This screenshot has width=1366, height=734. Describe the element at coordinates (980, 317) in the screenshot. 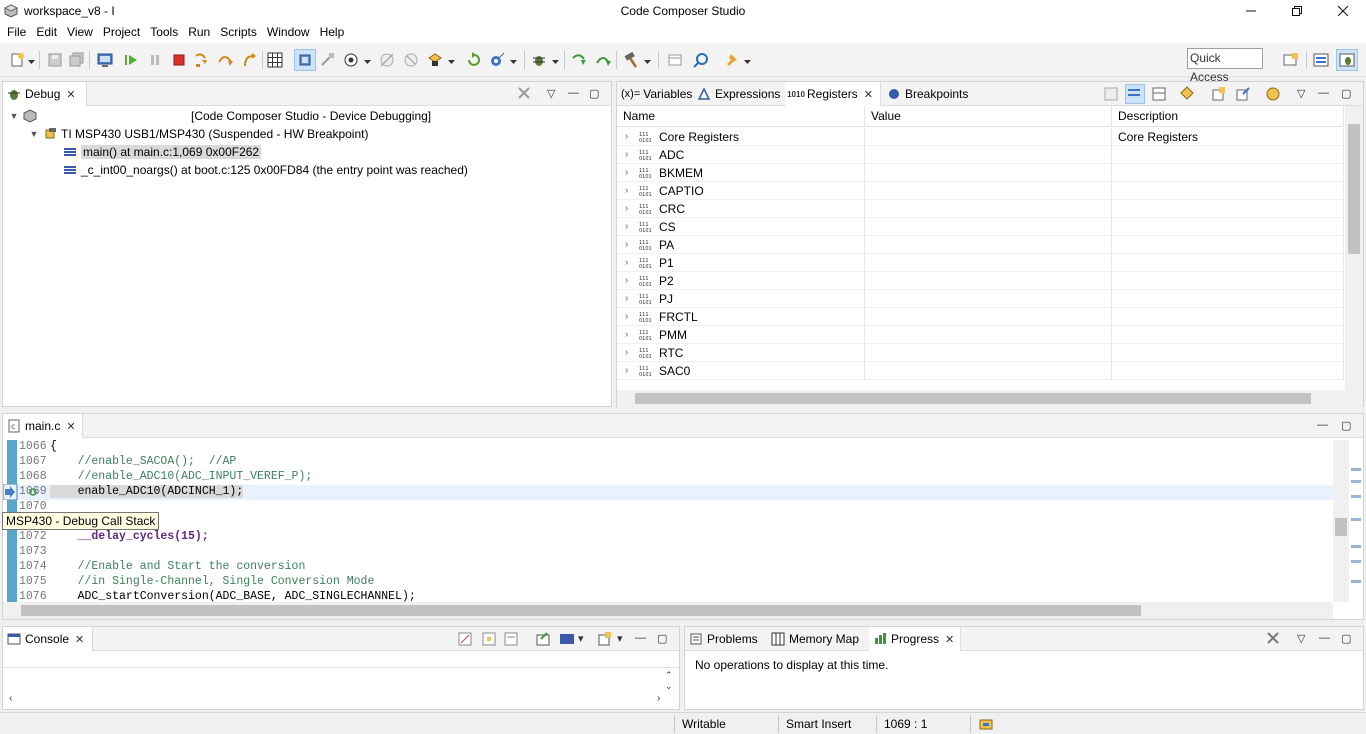

I see `register-row: › 111 0101 FRCTL` at that location.